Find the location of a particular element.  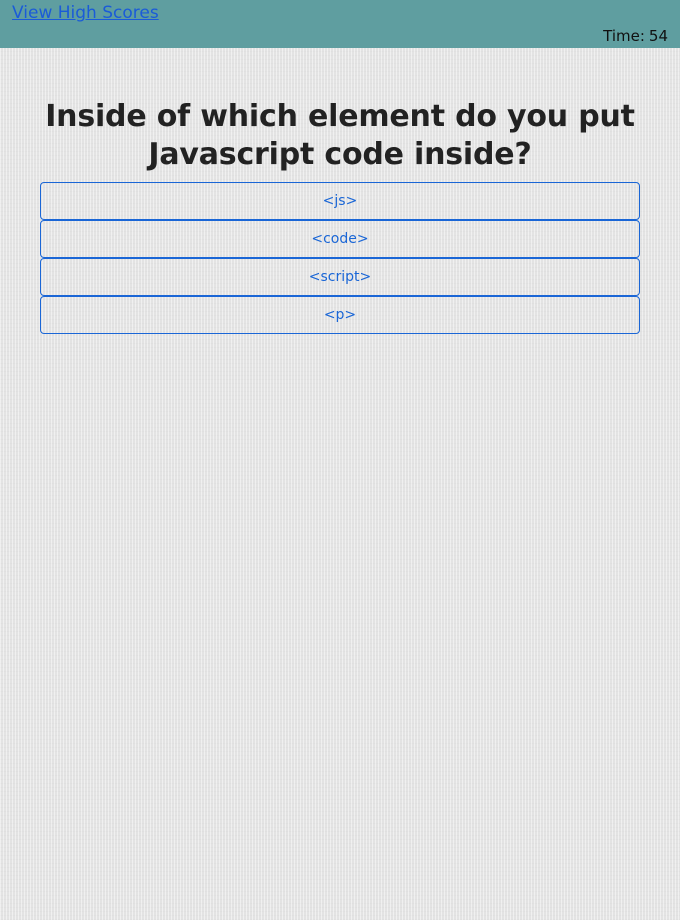

answer-button-script: <script> is located at coordinates (340, 277).